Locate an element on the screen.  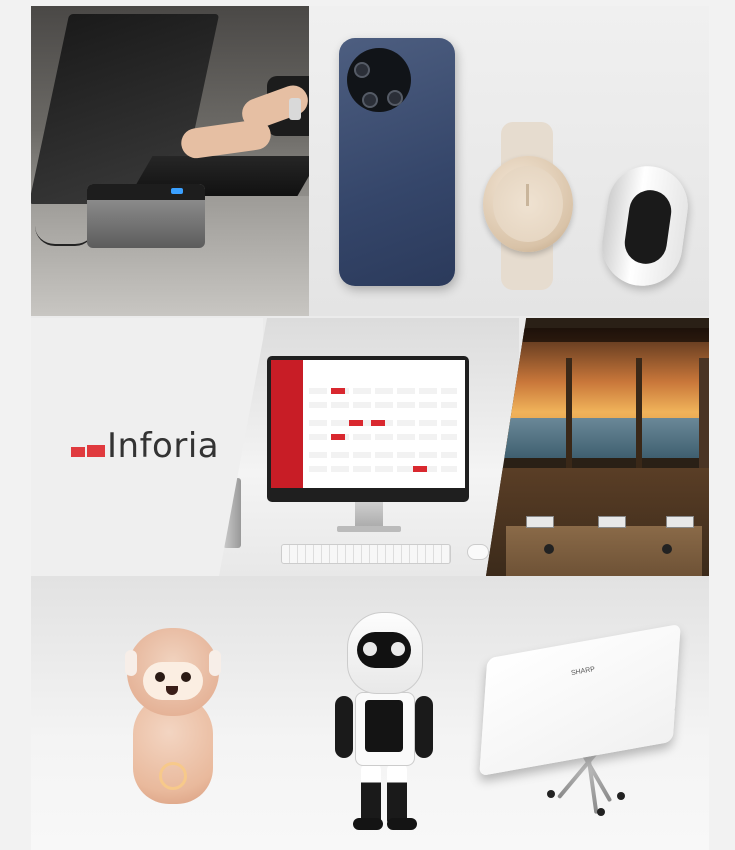
wrist-watch is located at coordinates (295, 109).